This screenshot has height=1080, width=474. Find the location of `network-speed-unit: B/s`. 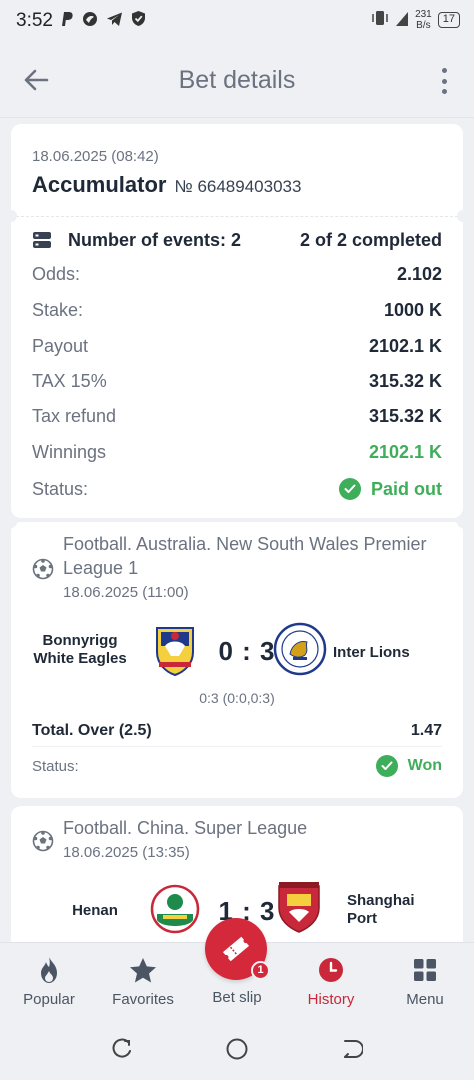

network-speed-unit: B/s is located at coordinates (423, 25).